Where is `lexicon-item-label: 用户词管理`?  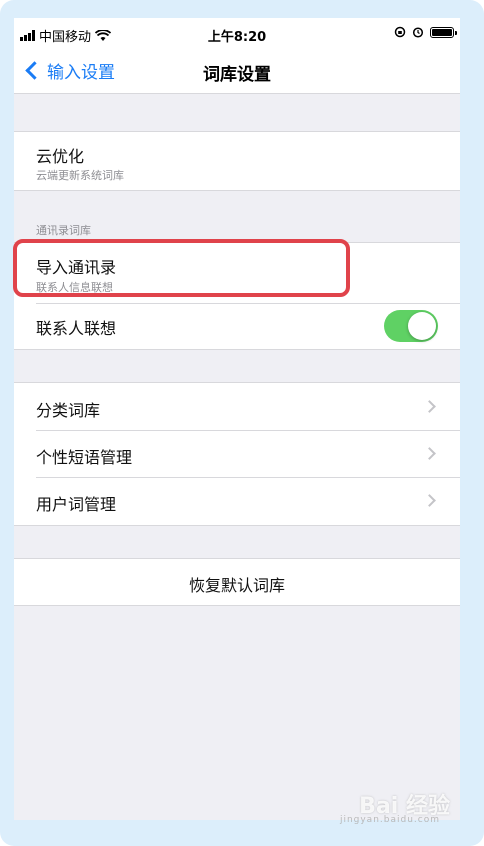 lexicon-item-label: 用户词管理 is located at coordinates (76, 504).